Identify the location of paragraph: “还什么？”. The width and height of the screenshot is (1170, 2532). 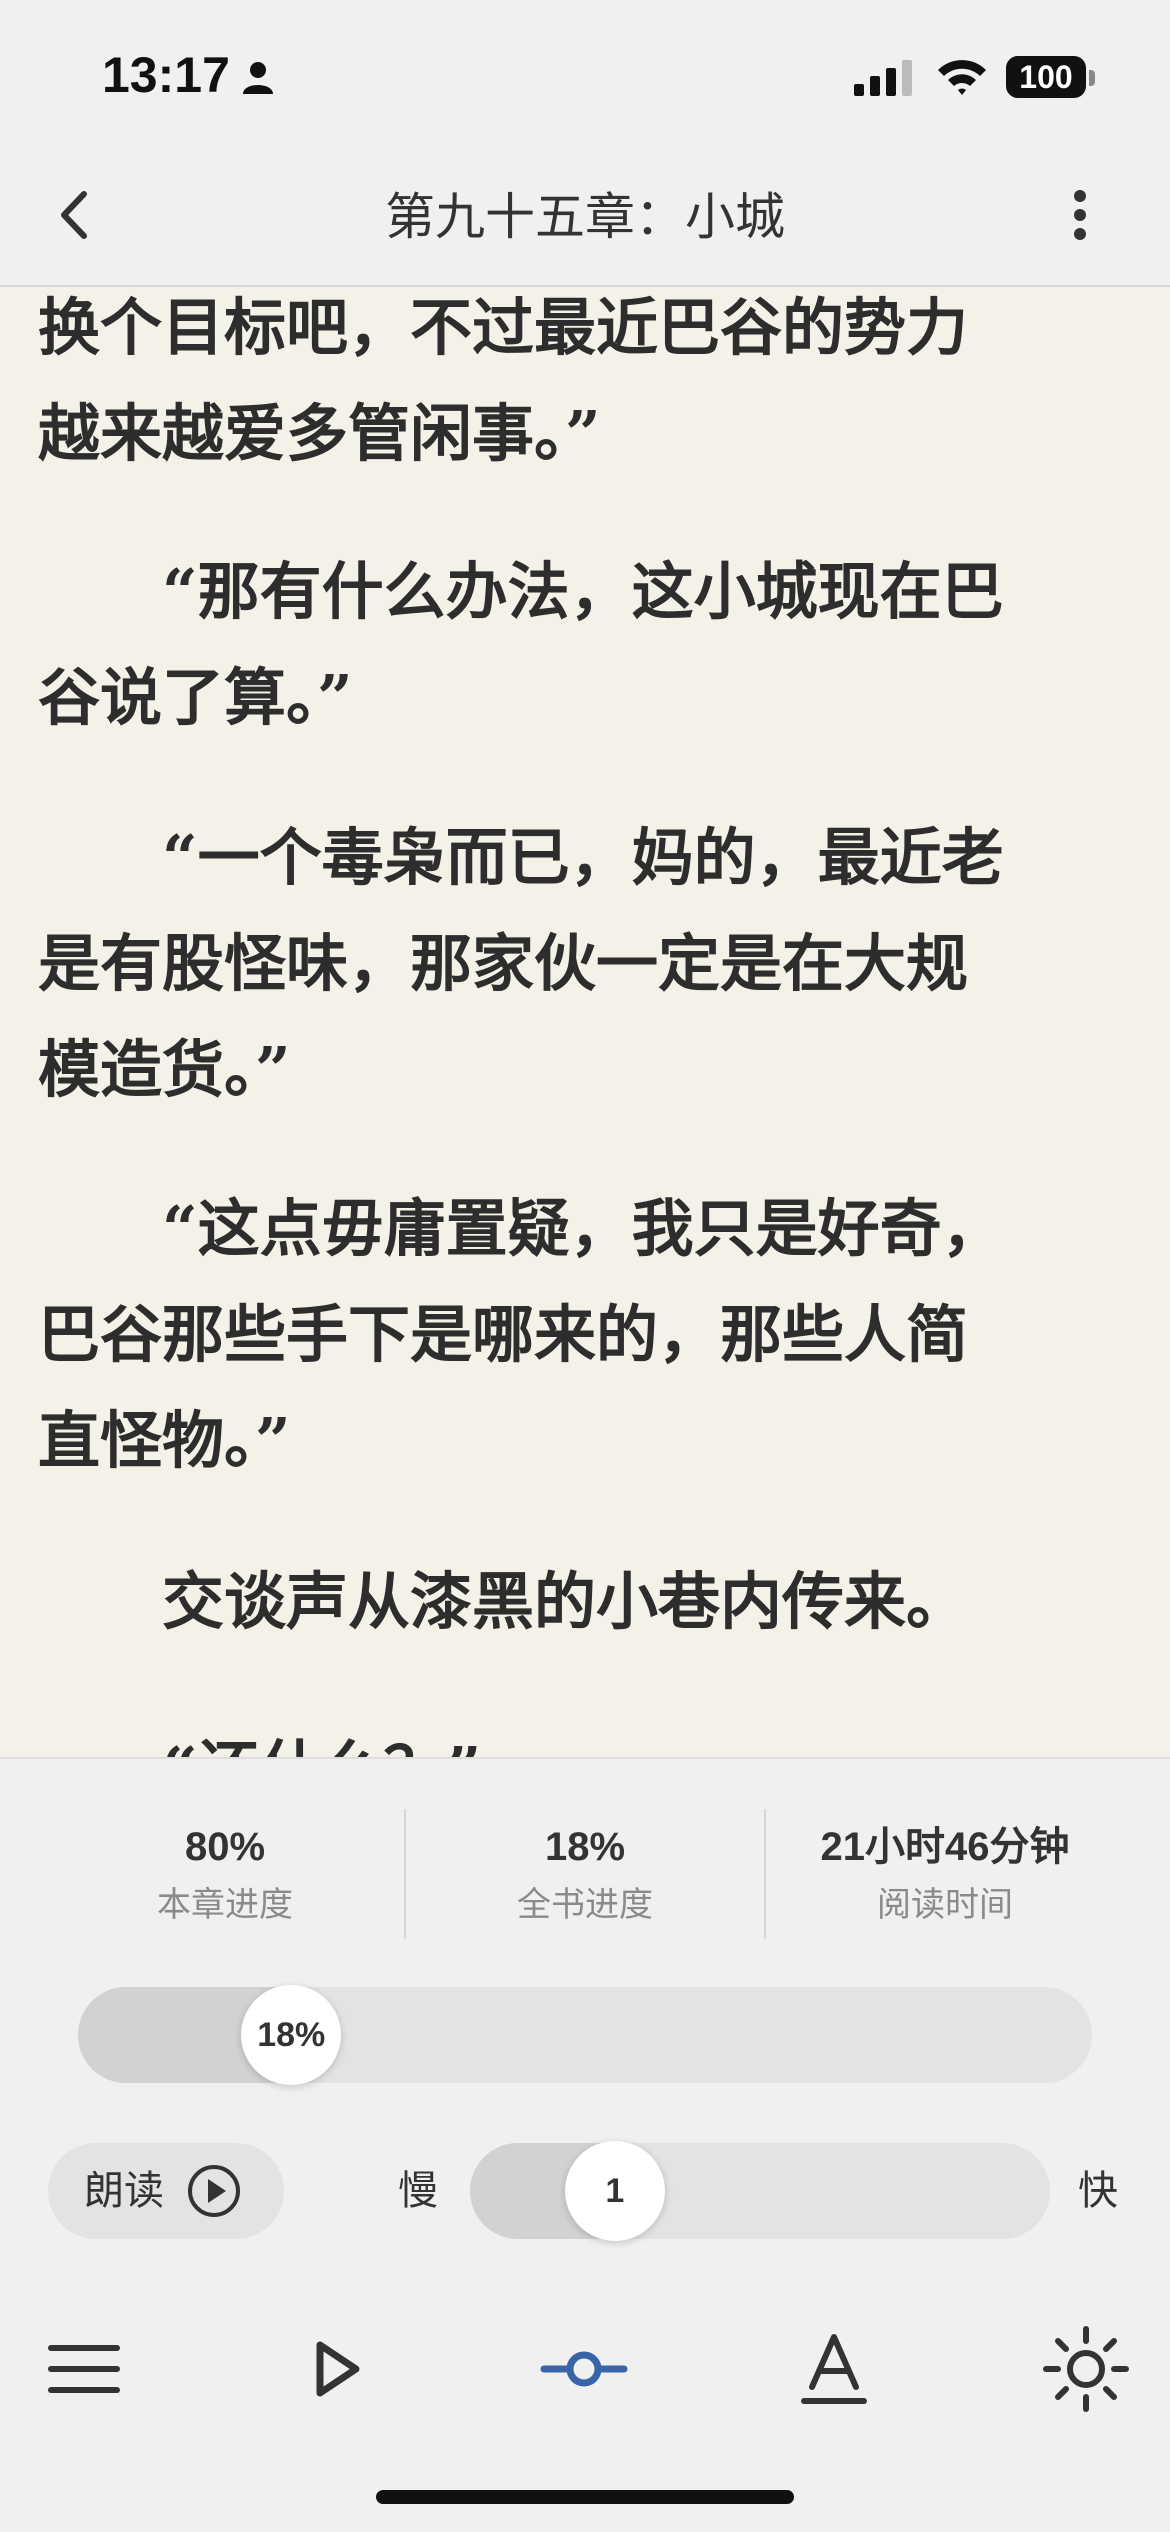
(588, 1737).